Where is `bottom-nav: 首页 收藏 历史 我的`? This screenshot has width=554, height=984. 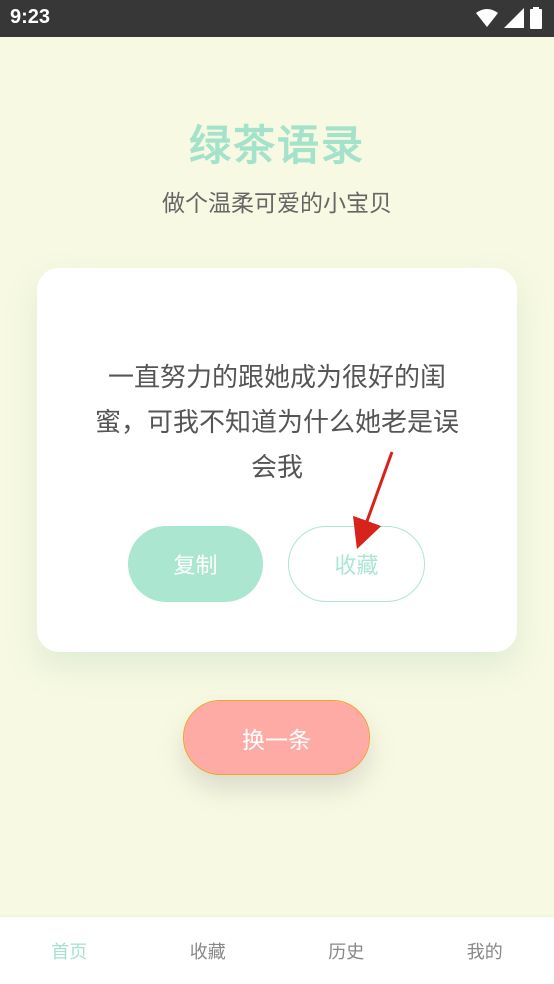
bottom-nav: 首页 收藏 历史 我的 is located at coordinates (277, 950).